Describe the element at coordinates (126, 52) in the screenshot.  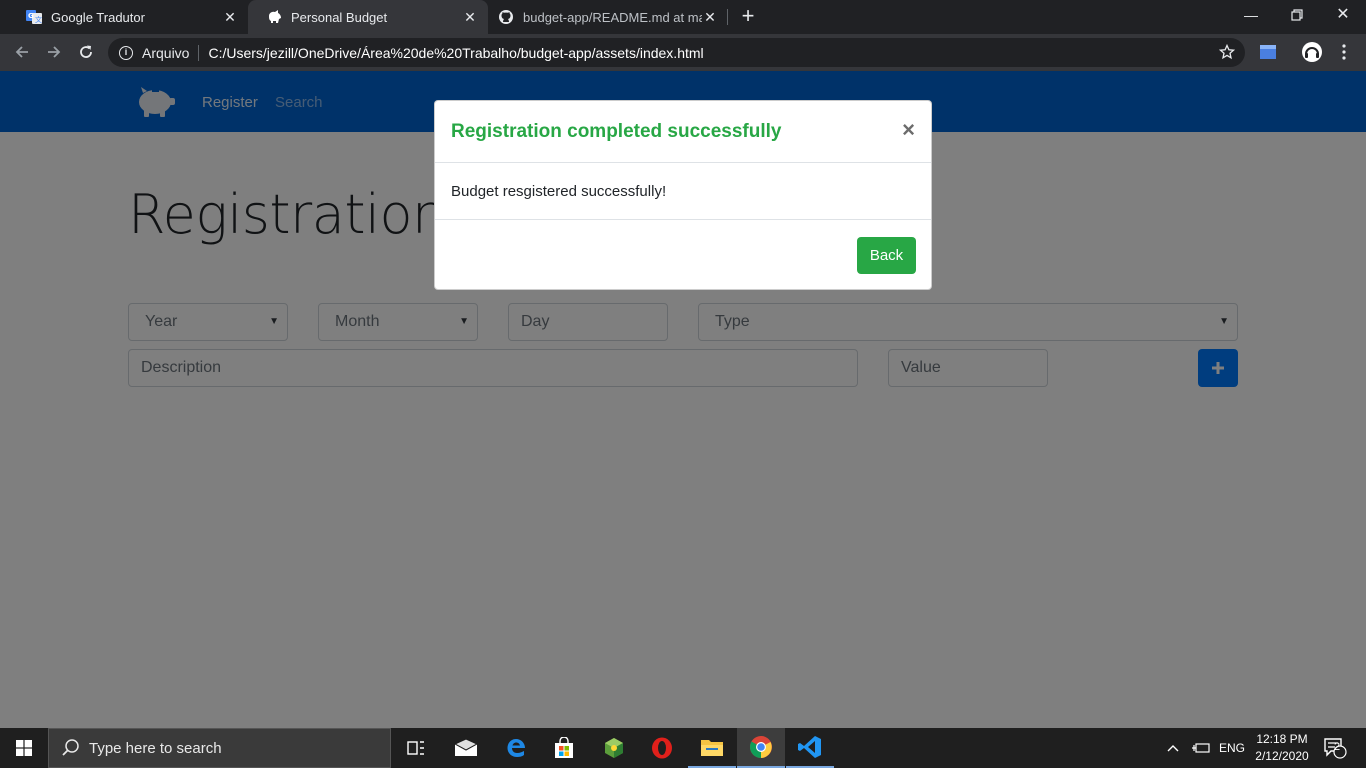
I see `info-icon: i` at that location.